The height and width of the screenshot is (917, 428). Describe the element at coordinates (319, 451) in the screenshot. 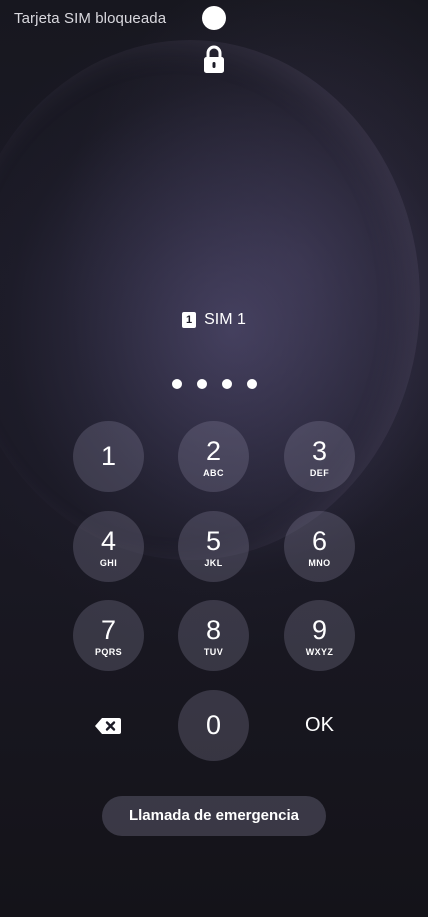

I see `key-digit: 3` at that location.